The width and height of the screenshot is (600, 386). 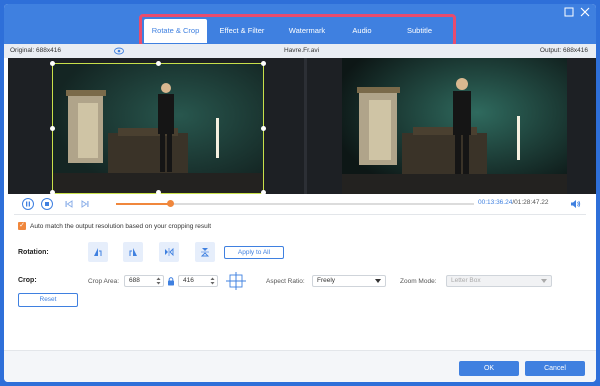 What do you see at coordinates (495, 202) in the screenshot?
I see `current-time: 00:13:36.24` at bounding box center [495, 202].